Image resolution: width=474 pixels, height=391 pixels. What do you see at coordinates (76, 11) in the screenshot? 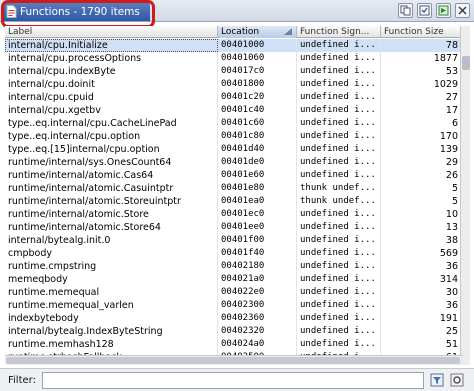
I see `functions-tab: Functions - 1790 items` at bounding box center [76, 11].